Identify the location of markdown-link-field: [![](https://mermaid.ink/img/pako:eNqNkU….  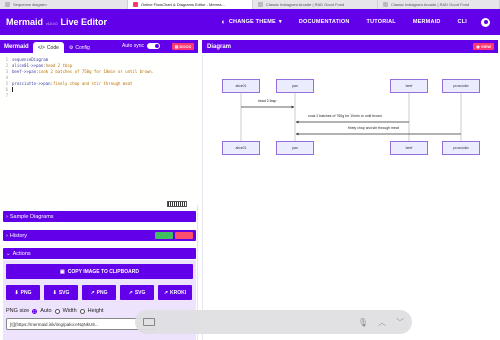
(81, 324).